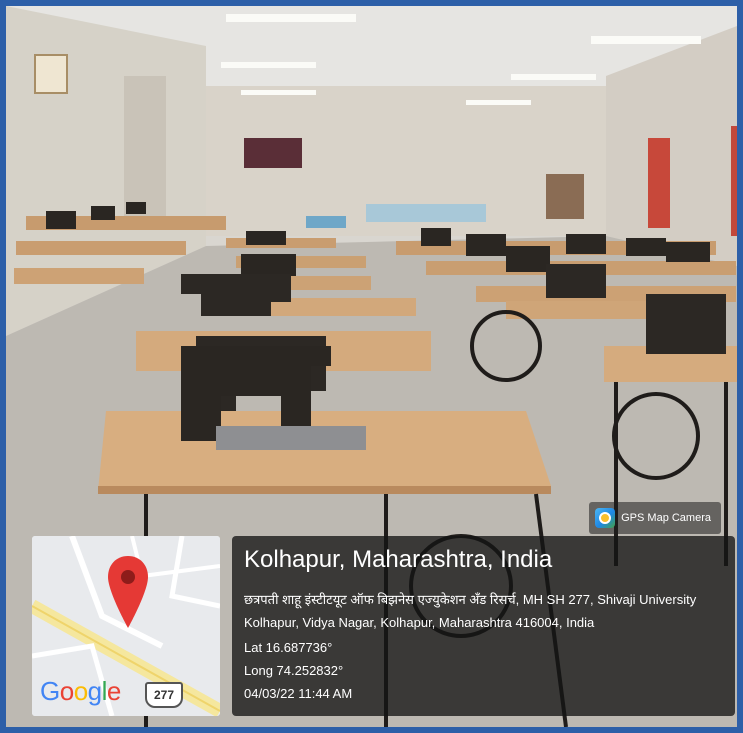 The height and width of the screenshot is (733, 743). What do you see at coordinates (128, 592) in the screenshot?
I see `map-pin-icon` at bounding box center [128, 592].